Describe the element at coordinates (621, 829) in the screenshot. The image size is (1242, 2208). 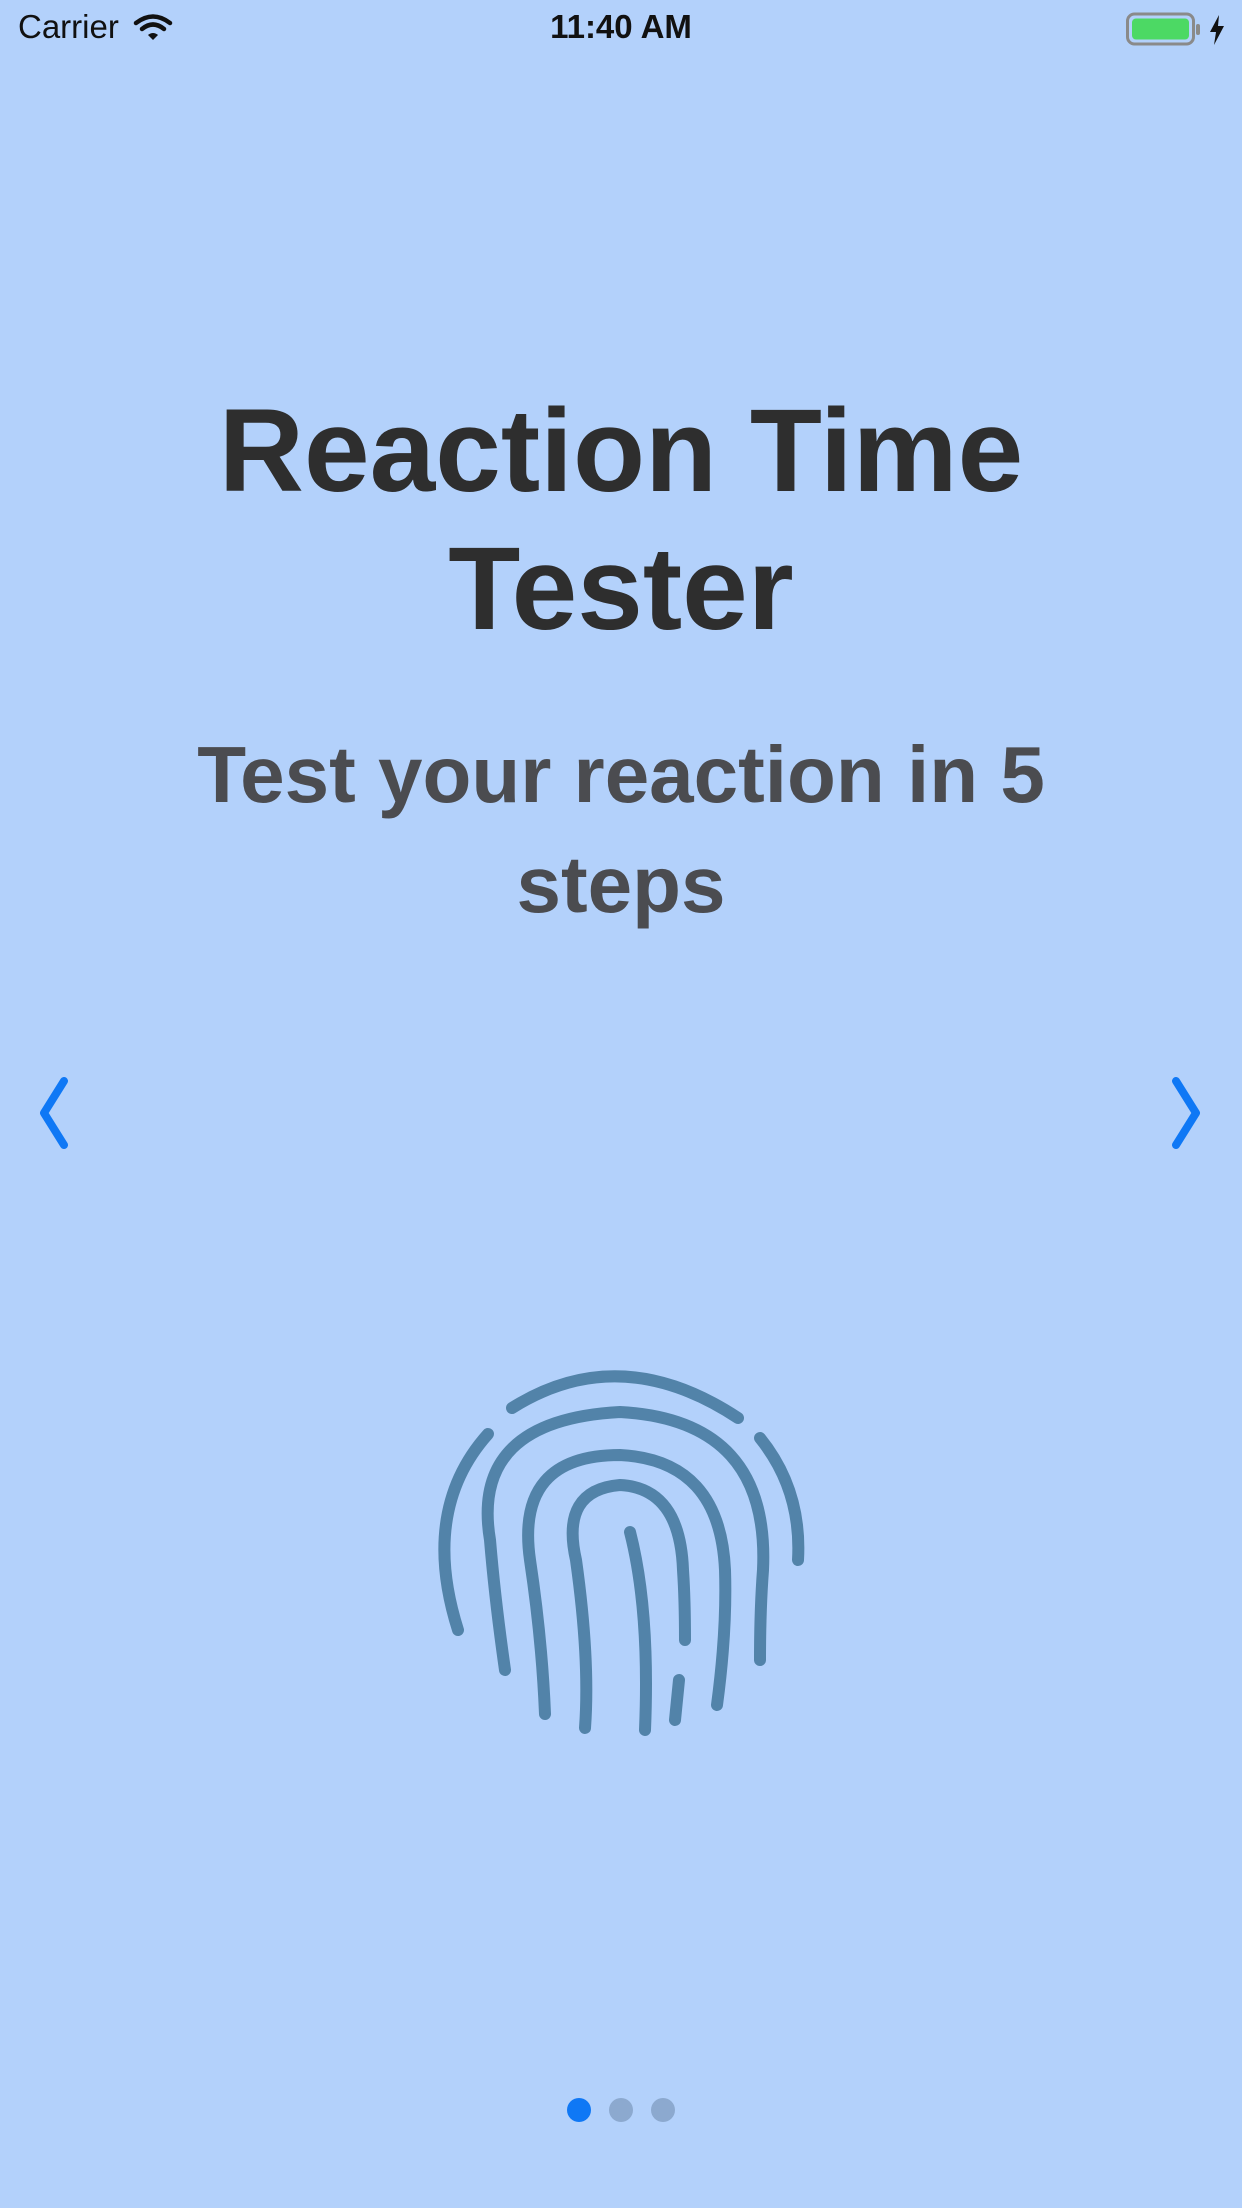
I see `app-subtitle: Test your reaction in 5 steps` at that location.